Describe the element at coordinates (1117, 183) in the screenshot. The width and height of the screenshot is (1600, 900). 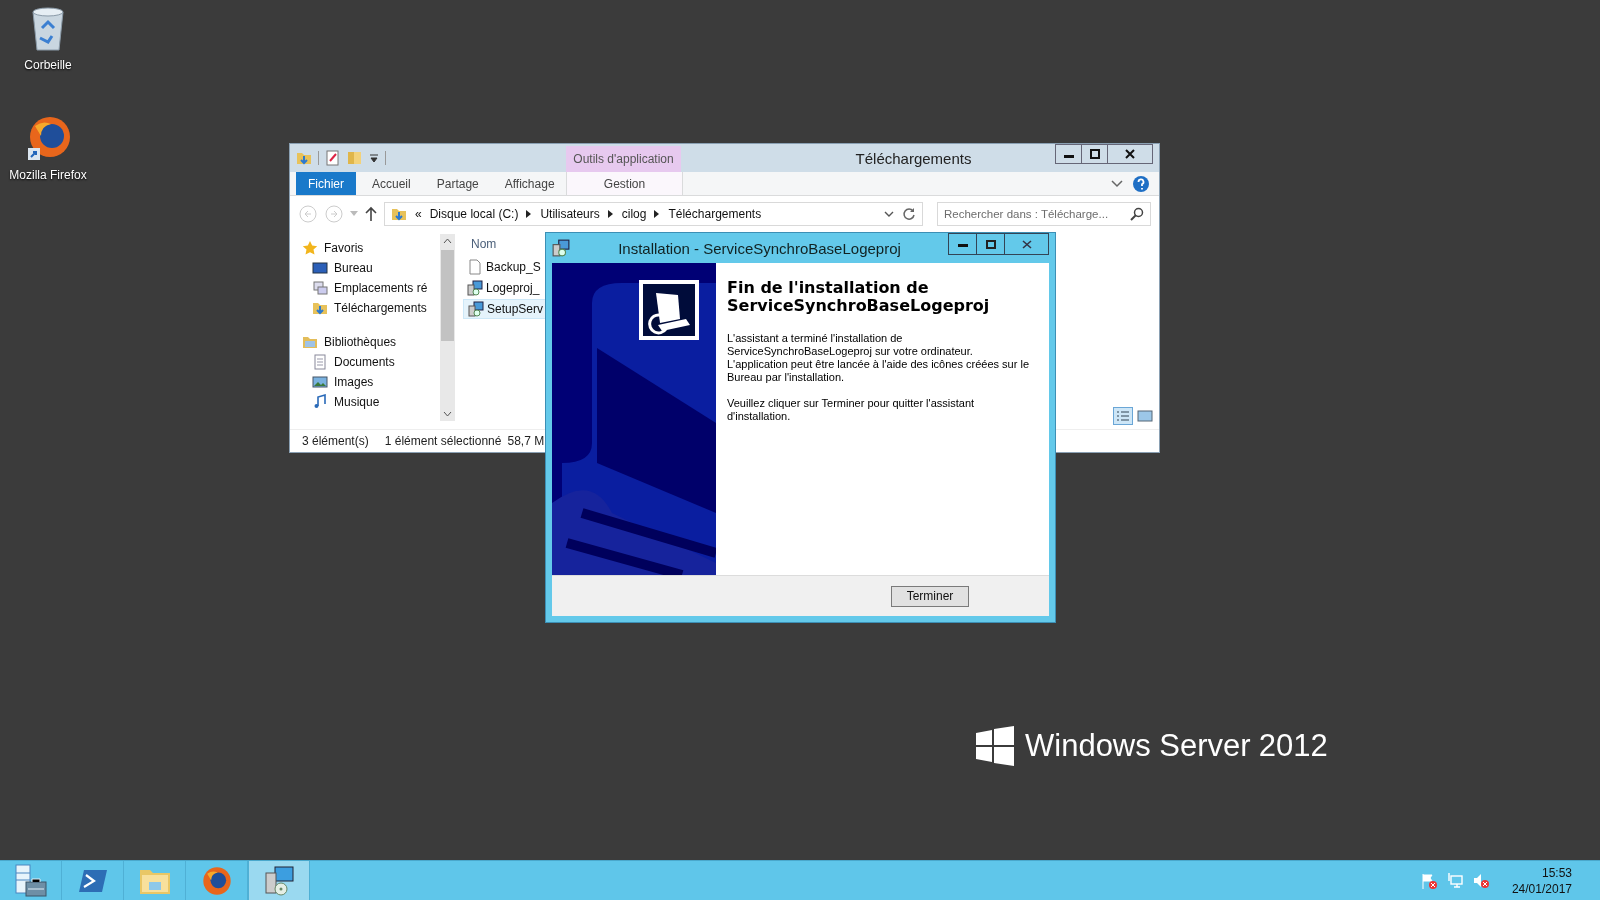
I see `expand-ribbon-icon` at that location.